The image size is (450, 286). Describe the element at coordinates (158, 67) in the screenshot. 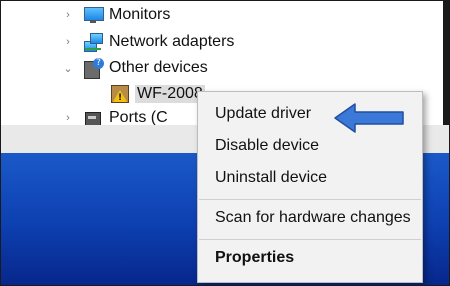

I see `tree-item-label: Other devices` at that location.